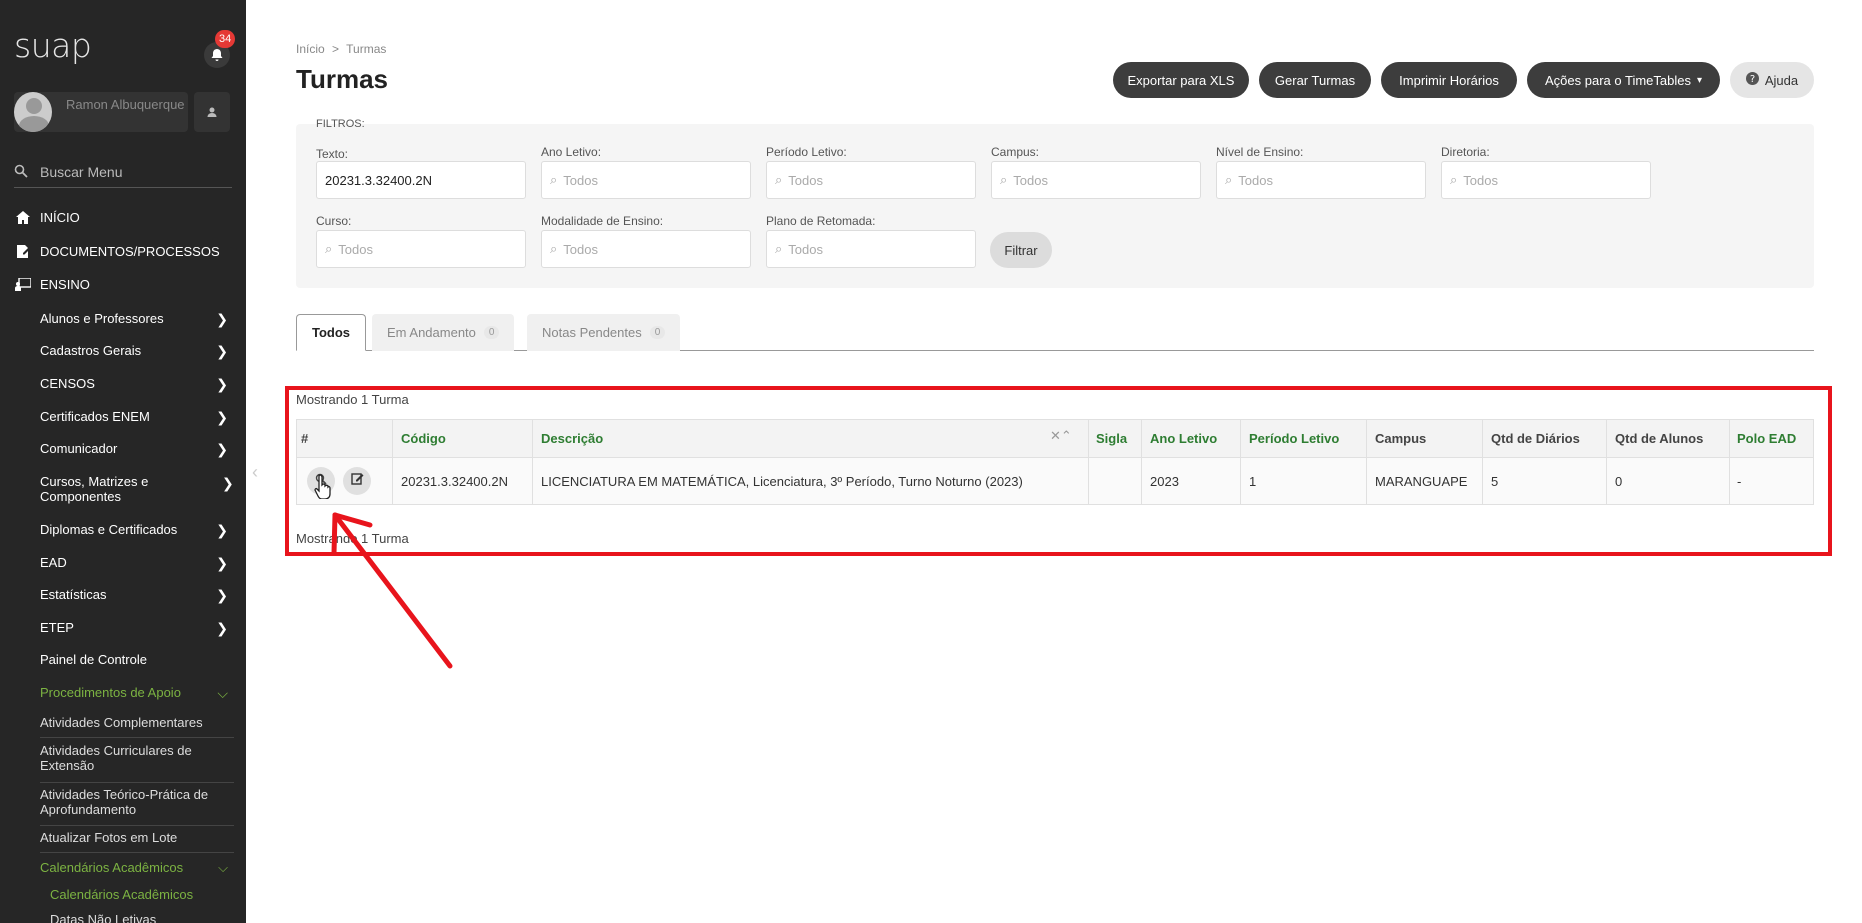 The image size is (1862, 923). What do you see at coordinates (805, 249) in the screenshot?
I see `plano-retomada-placeholder: Todos` at bounding box center [805, 249].